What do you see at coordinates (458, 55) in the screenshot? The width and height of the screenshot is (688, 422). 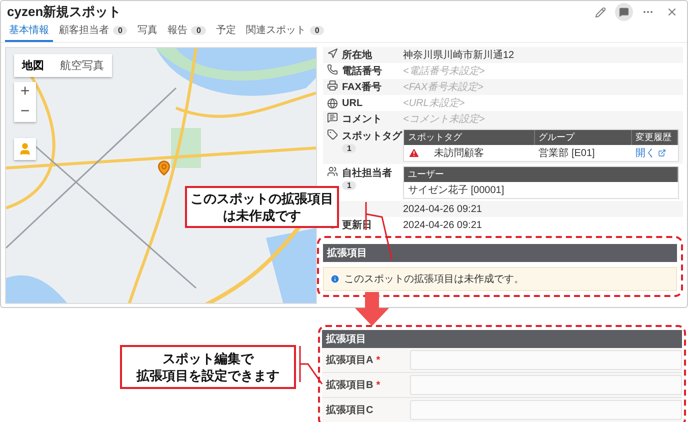 I see `field-value: 神奈川県川崎市新川通12` at bounding box center [458, 55].